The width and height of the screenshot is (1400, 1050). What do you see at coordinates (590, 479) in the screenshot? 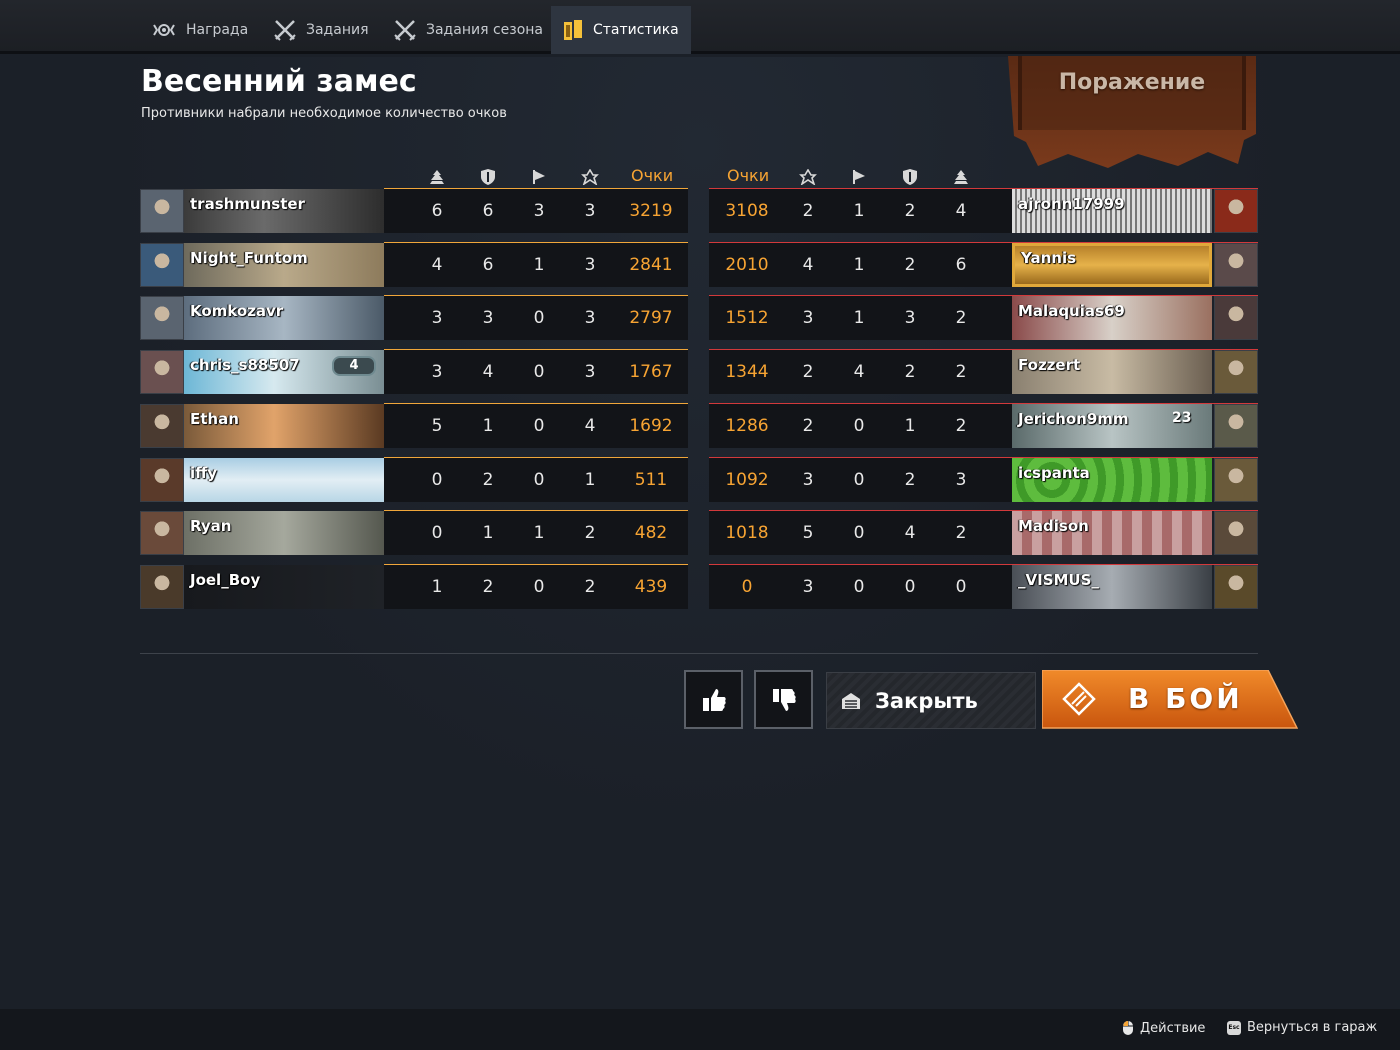
I see `stat-assist: 1` at bounding box center [590, 479].